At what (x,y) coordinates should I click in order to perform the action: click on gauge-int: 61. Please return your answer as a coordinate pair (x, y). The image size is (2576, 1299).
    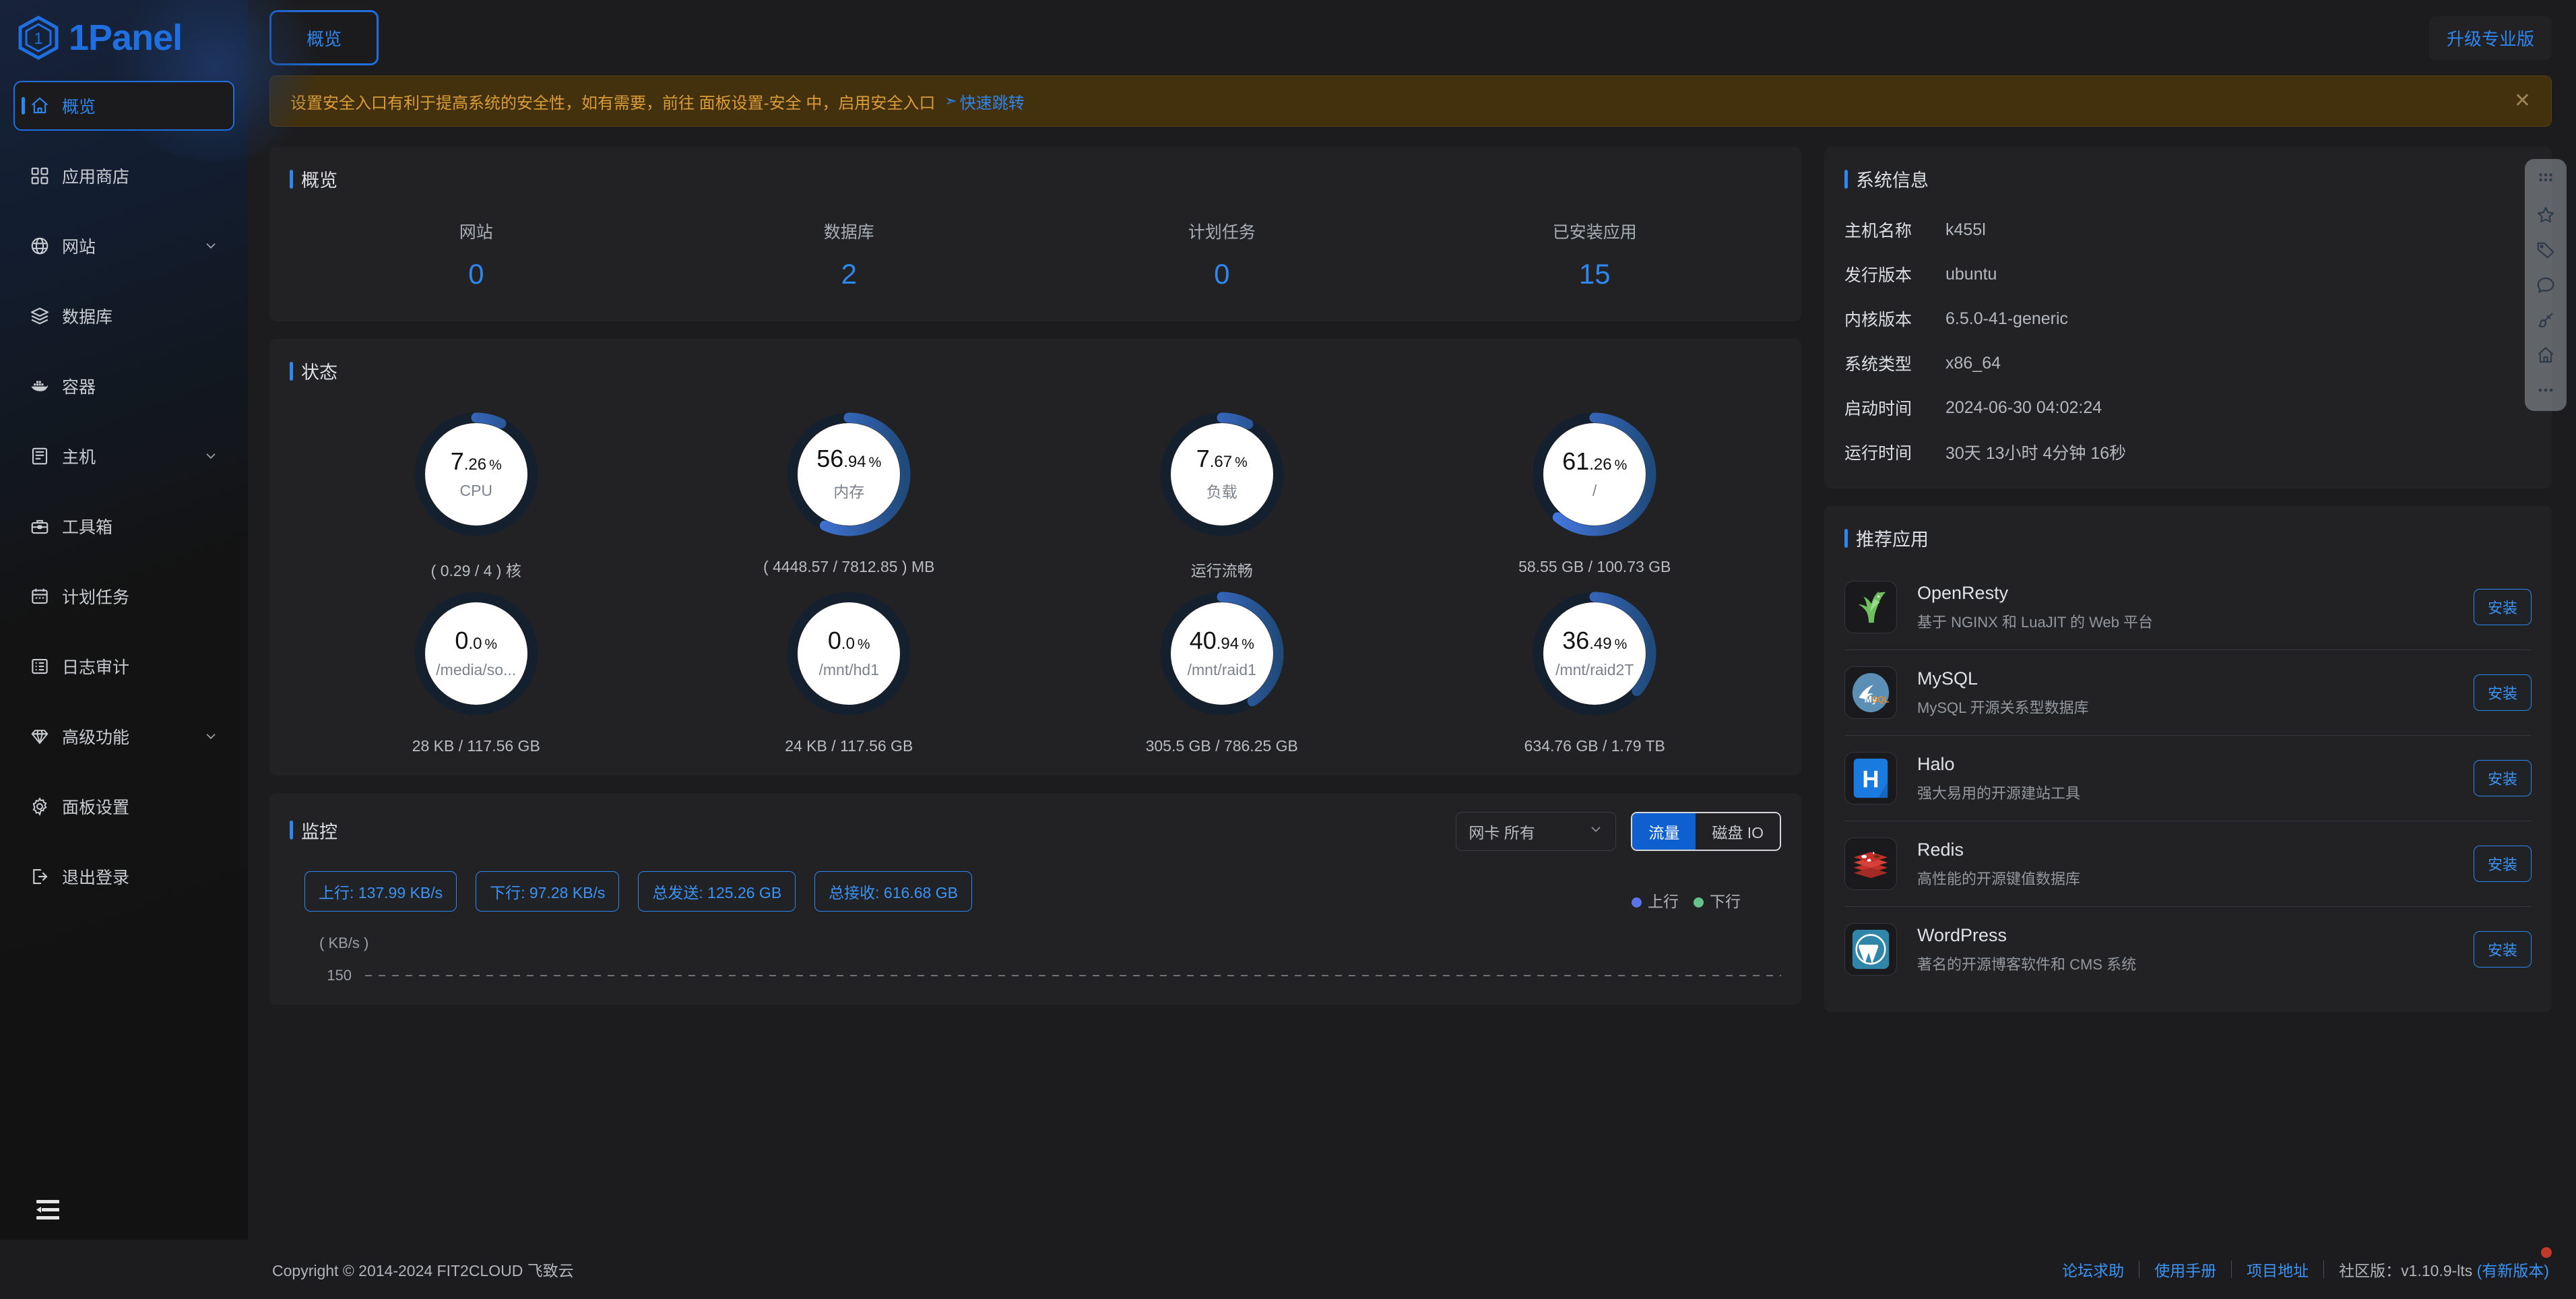
    Looking at the image, I should click on (1576, 461).